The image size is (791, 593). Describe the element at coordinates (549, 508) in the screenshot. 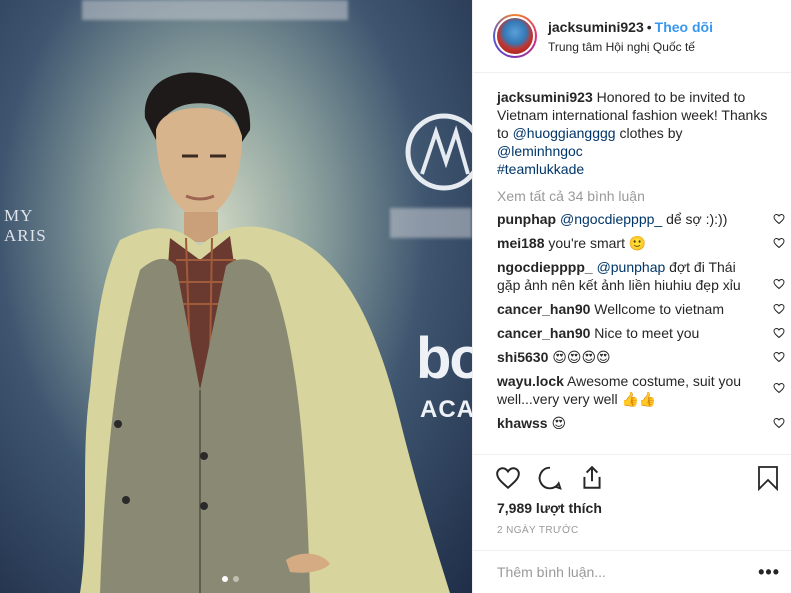

I see `likes-count: 7,989 lượt thích` at that location.